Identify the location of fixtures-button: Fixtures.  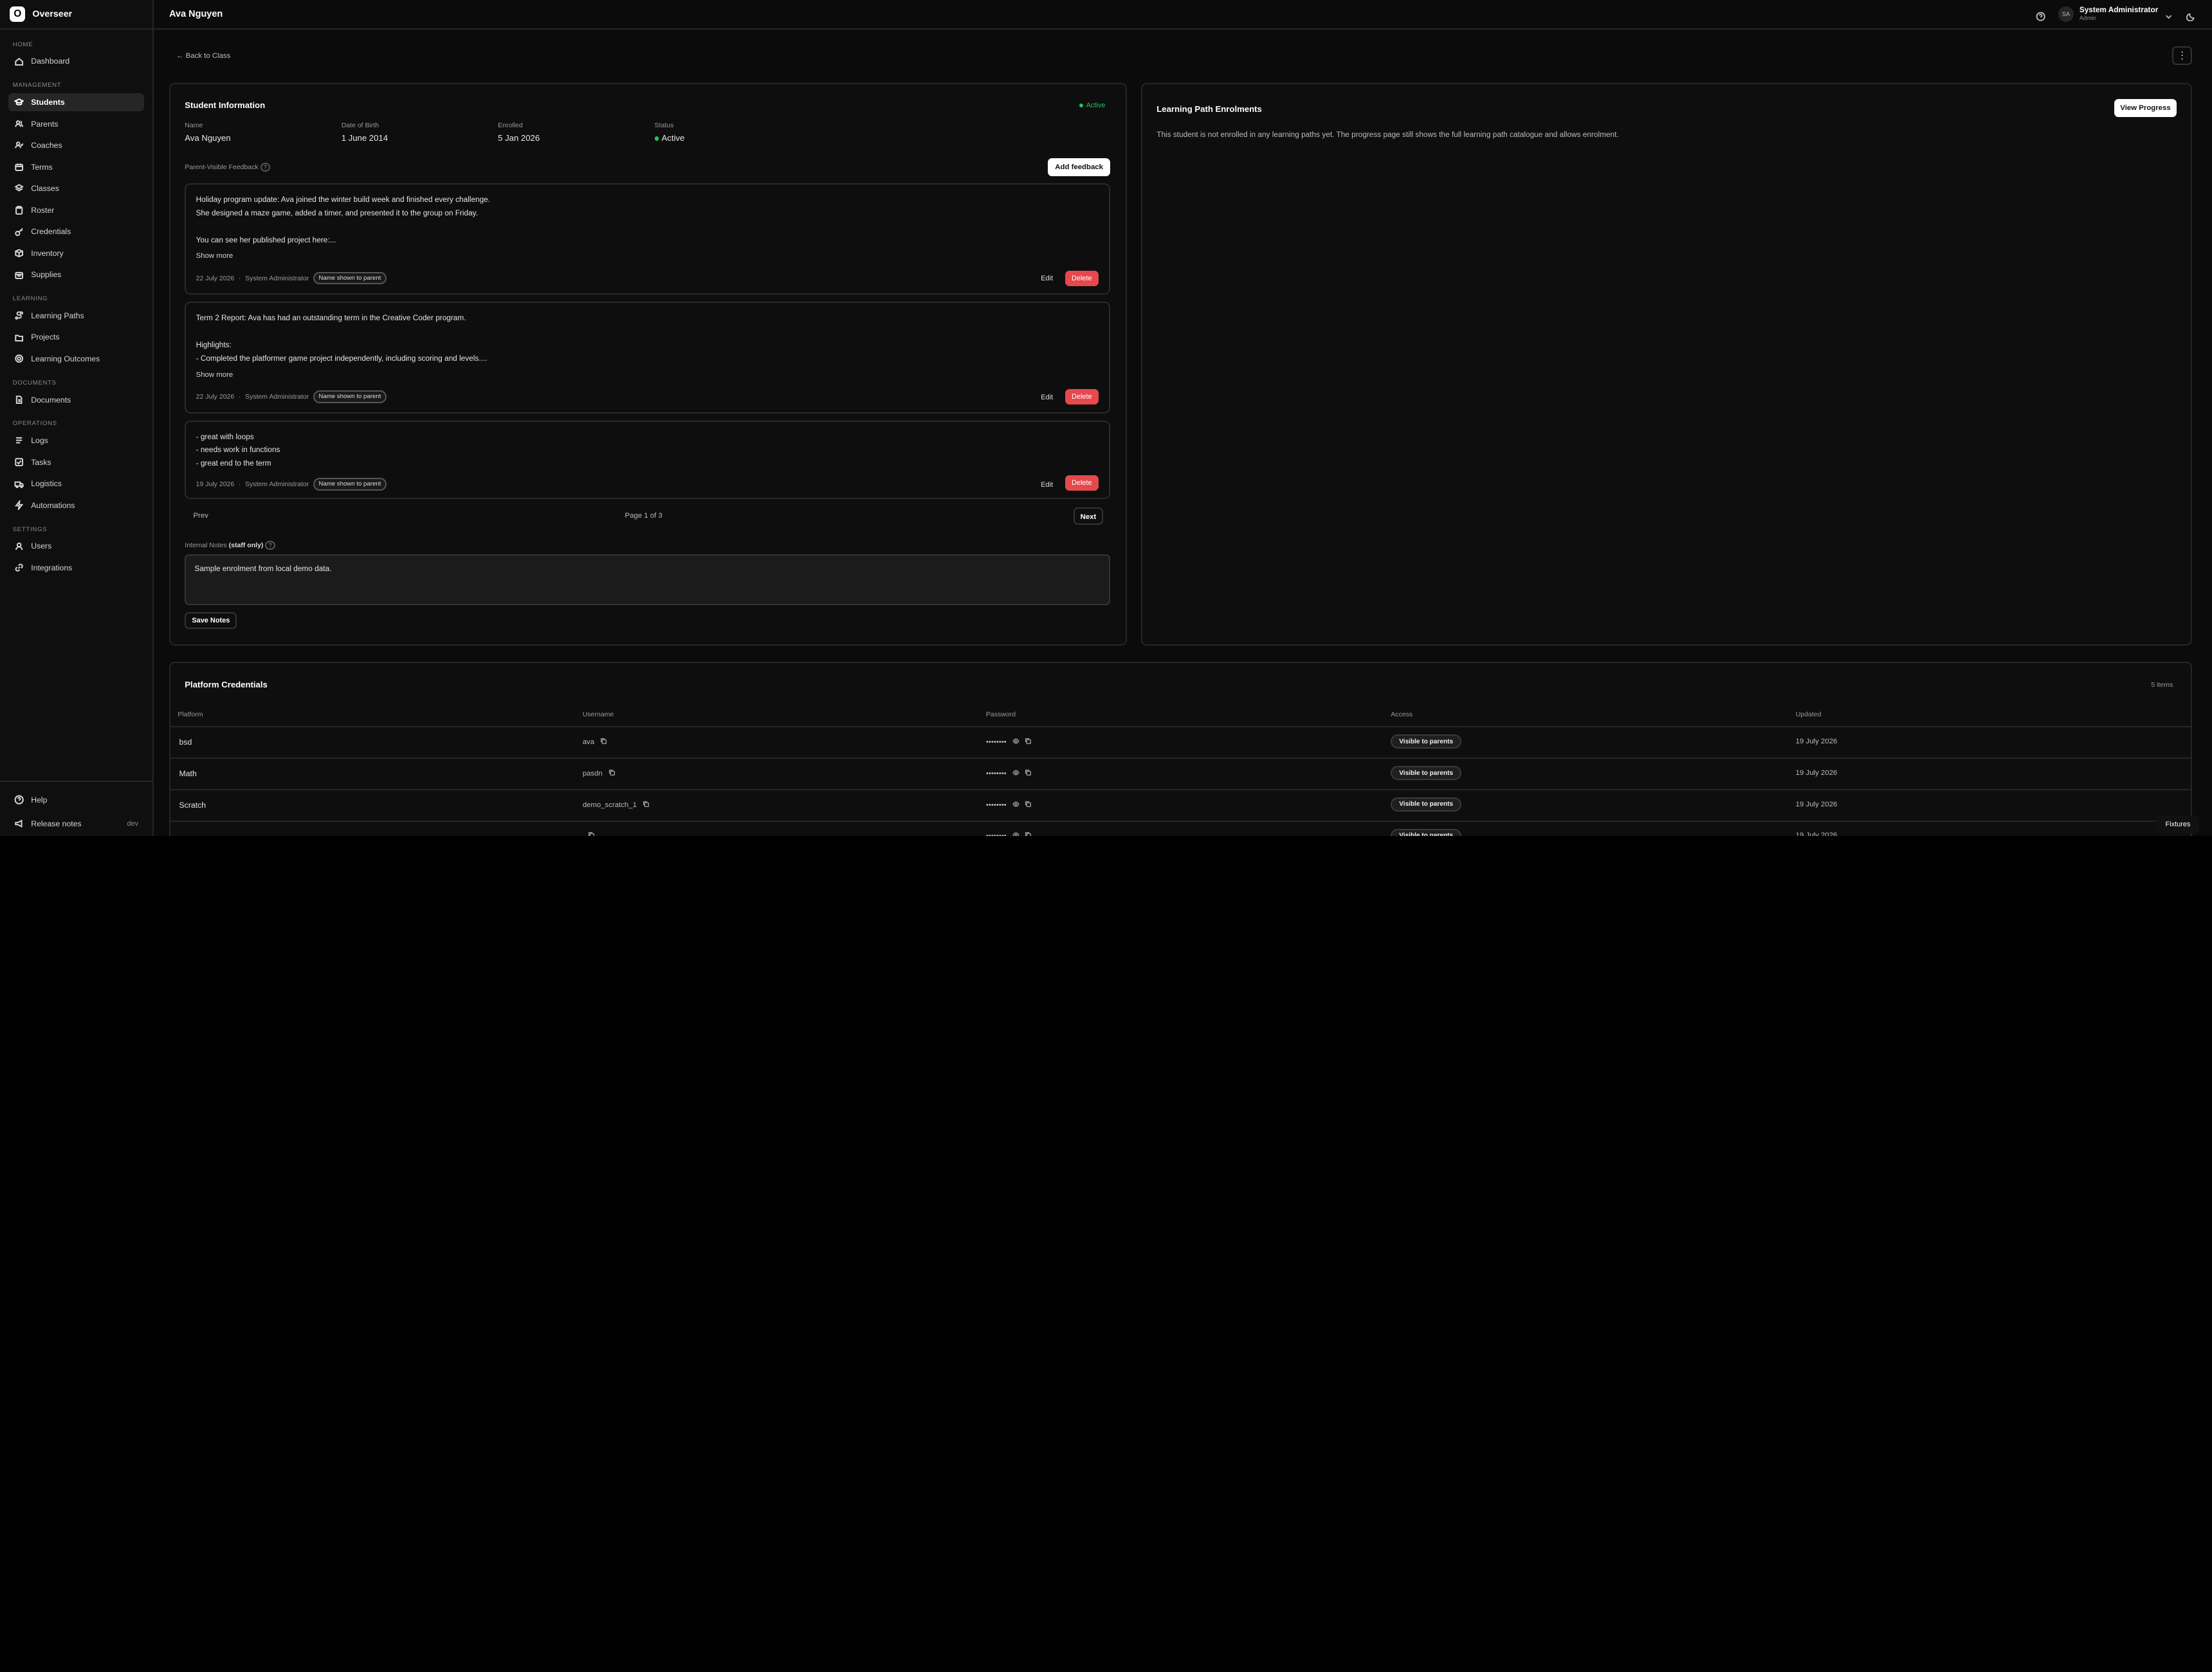
(2178, 824).